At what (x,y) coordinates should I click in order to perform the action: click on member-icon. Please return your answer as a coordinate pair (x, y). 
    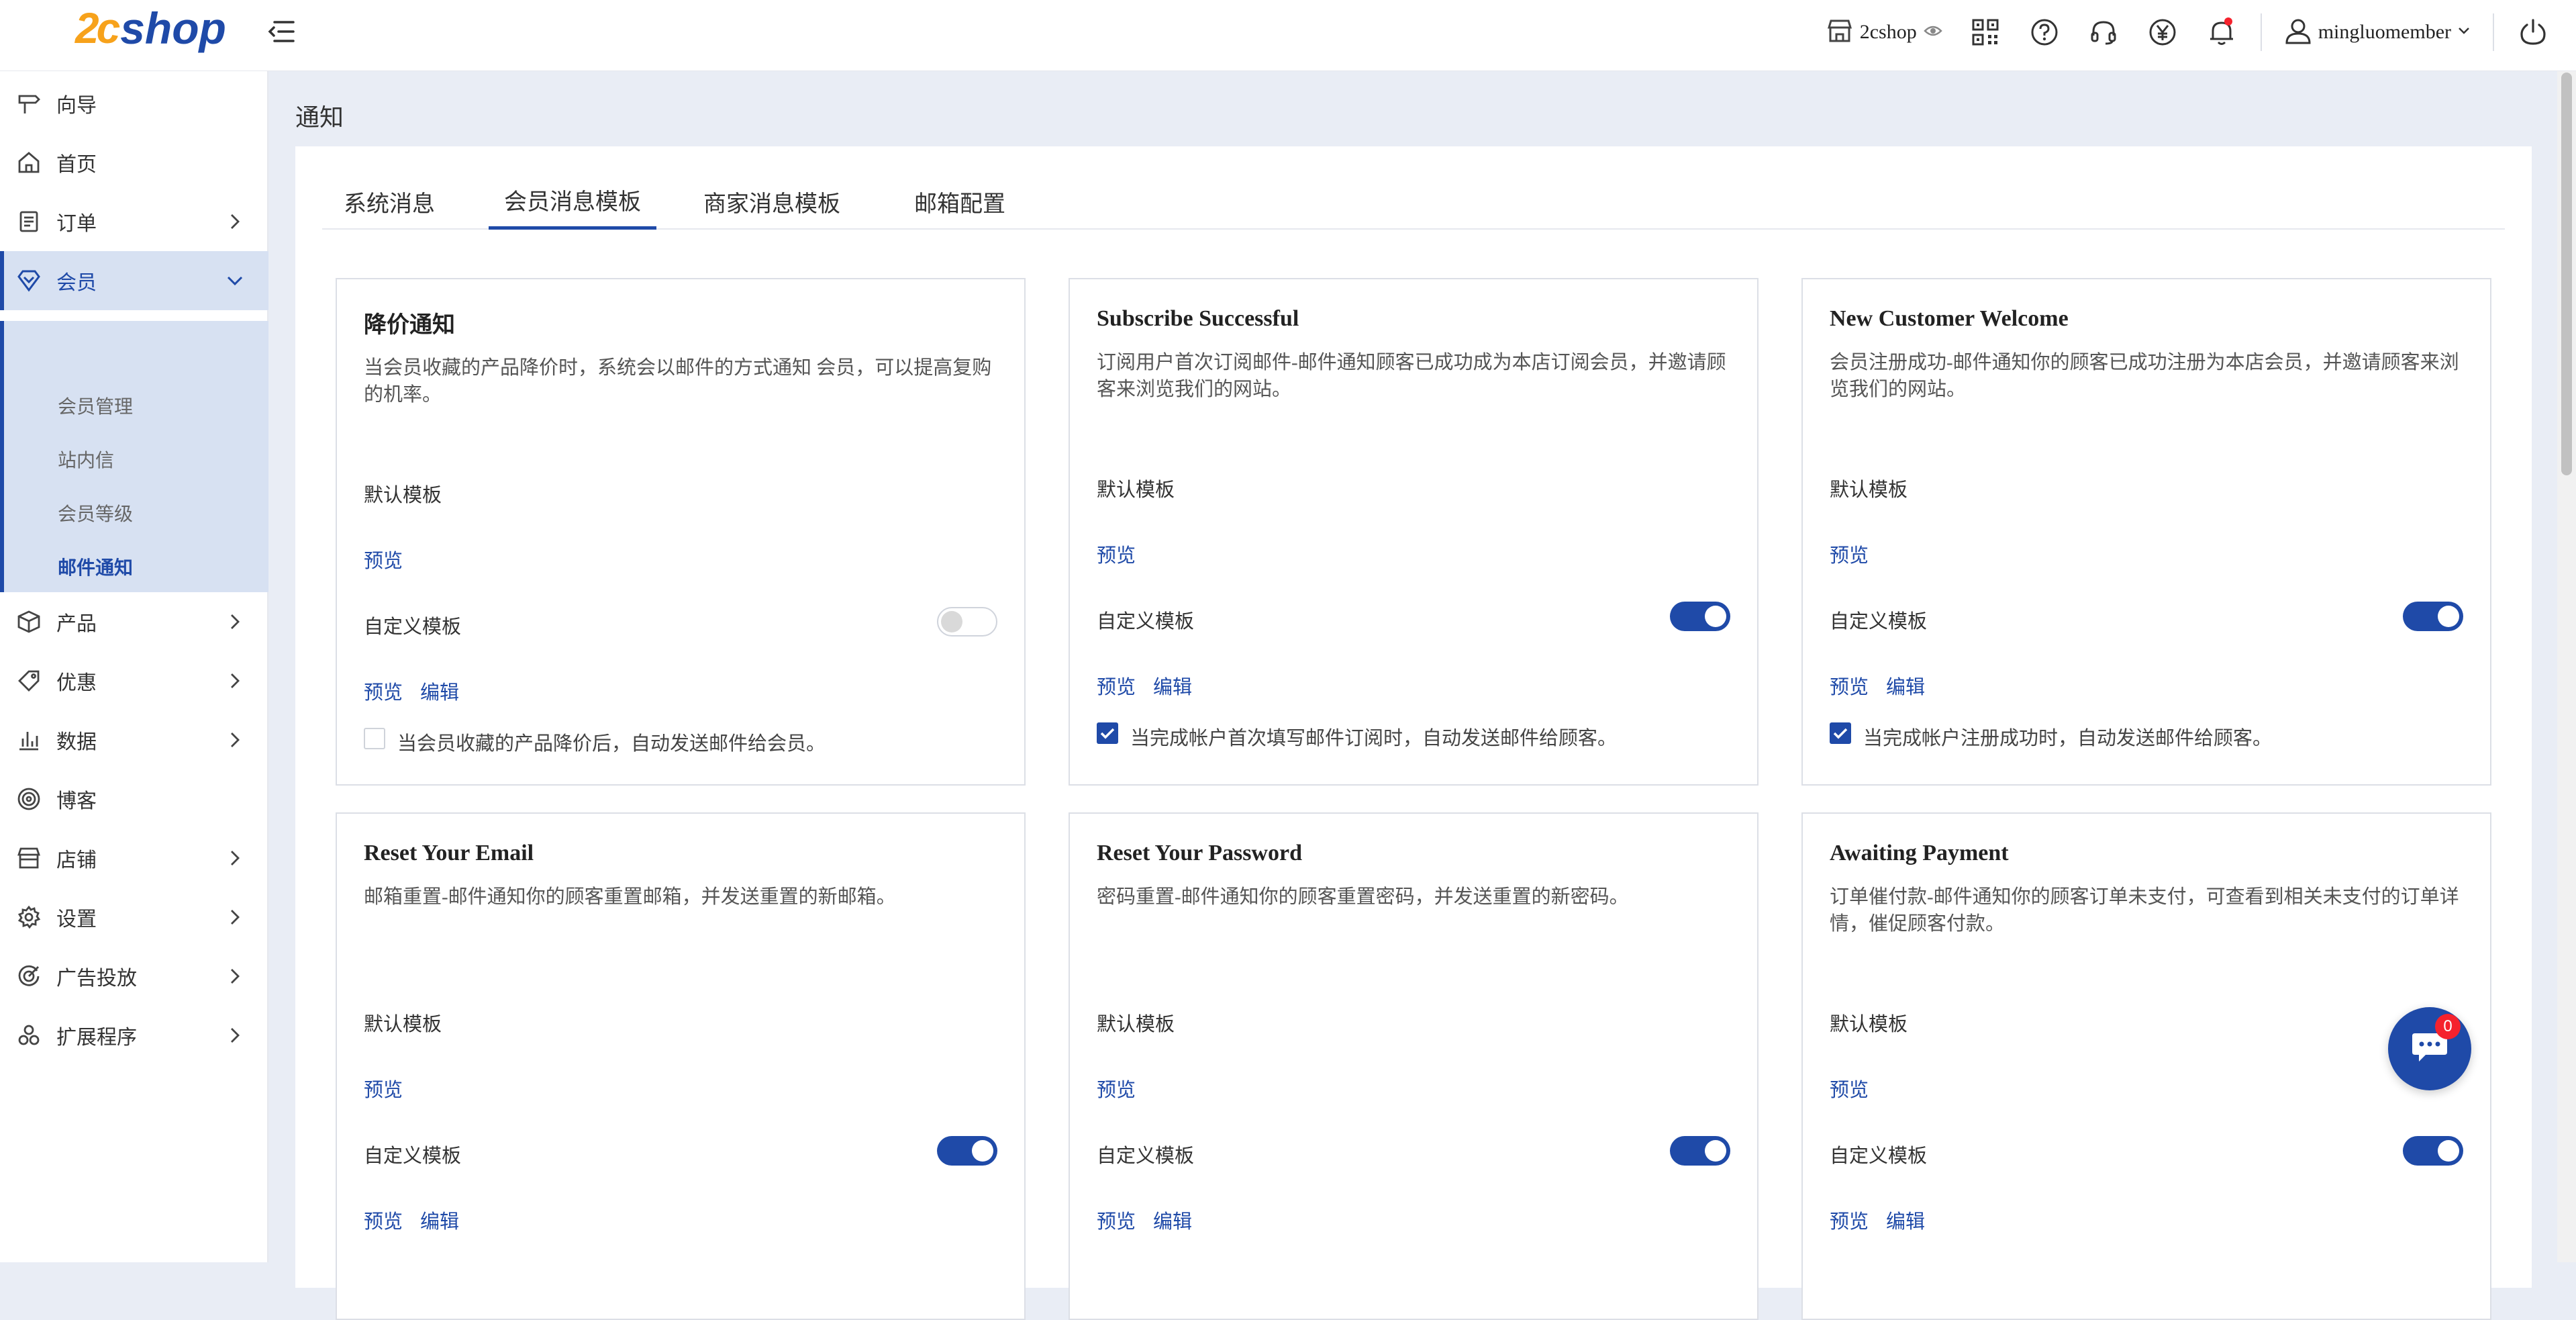
    Looking at the image, I should click on (29, 281).